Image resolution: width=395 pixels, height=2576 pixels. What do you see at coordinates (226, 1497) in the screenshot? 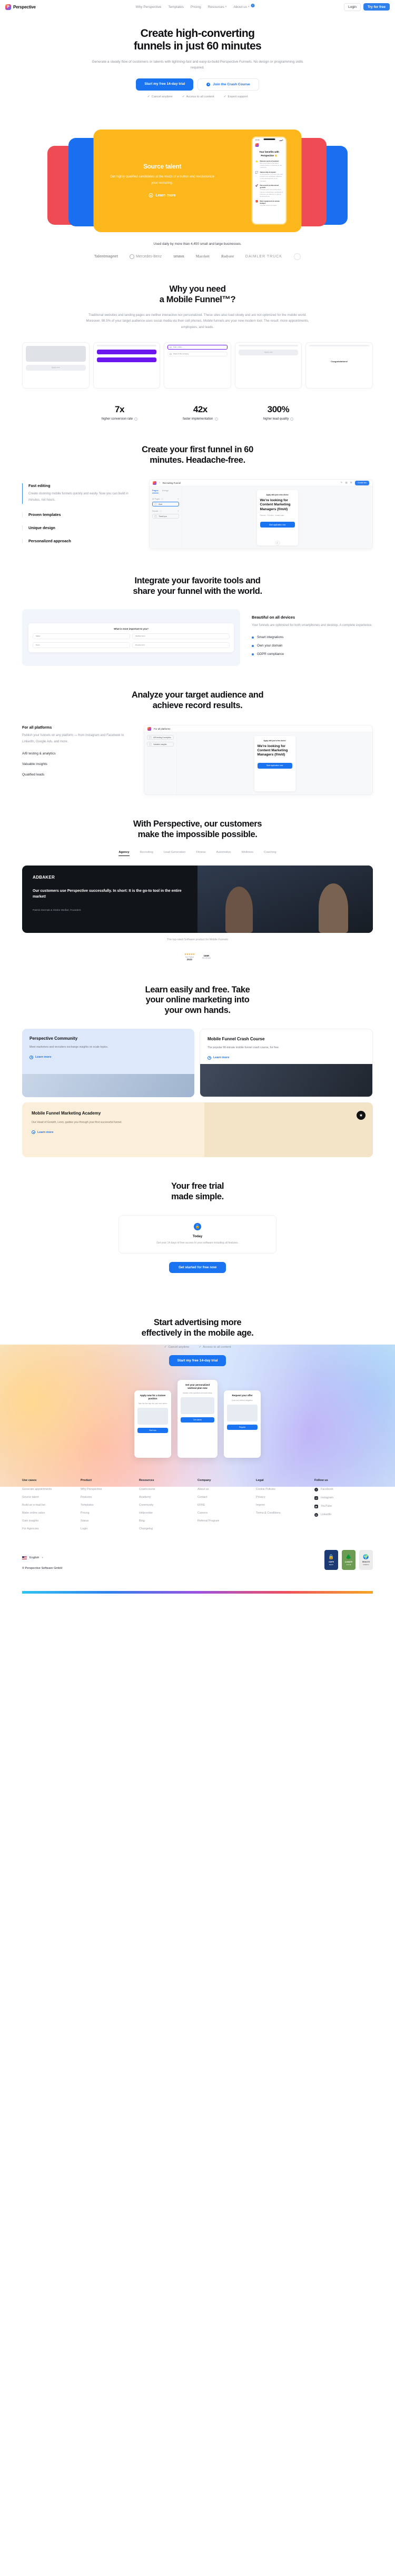
I see `footer-link: Contact` at bounding box center [226, 1497].